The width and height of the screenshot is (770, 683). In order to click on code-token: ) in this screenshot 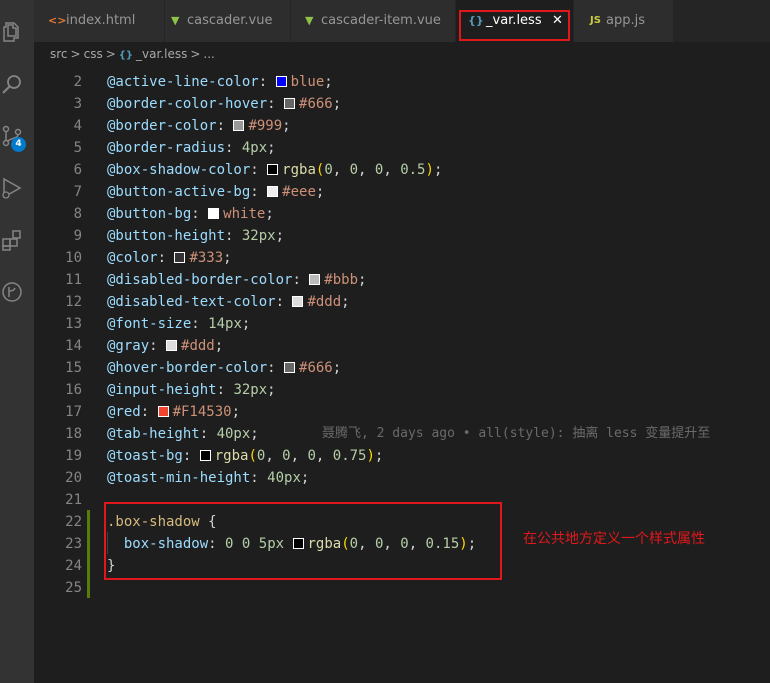, I will do `click(429, 170)`.